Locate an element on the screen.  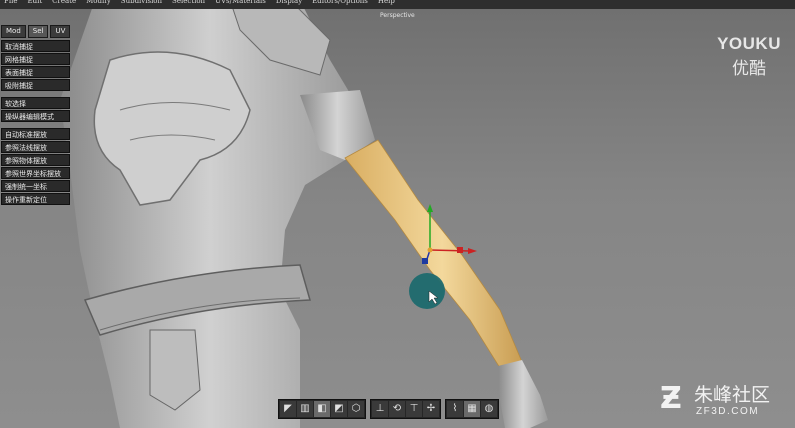
textured-icon: ◍ is located at coordinates (489, 409).